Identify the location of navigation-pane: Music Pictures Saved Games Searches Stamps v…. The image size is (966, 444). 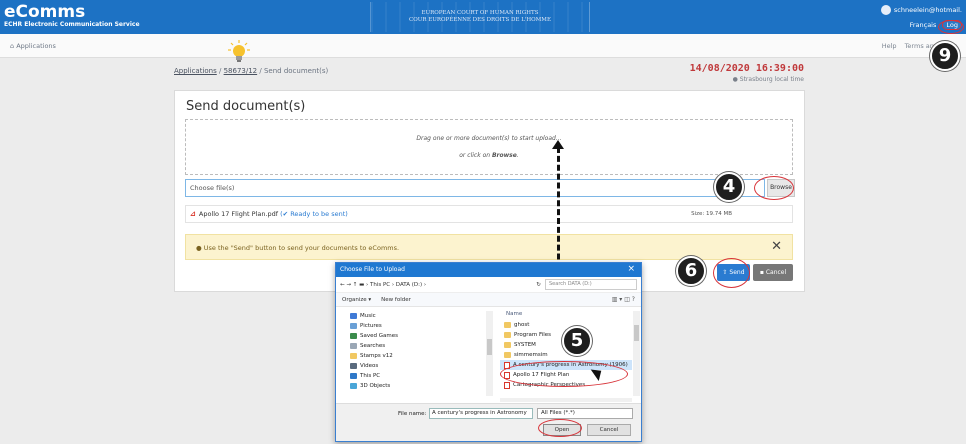
(417, 355).